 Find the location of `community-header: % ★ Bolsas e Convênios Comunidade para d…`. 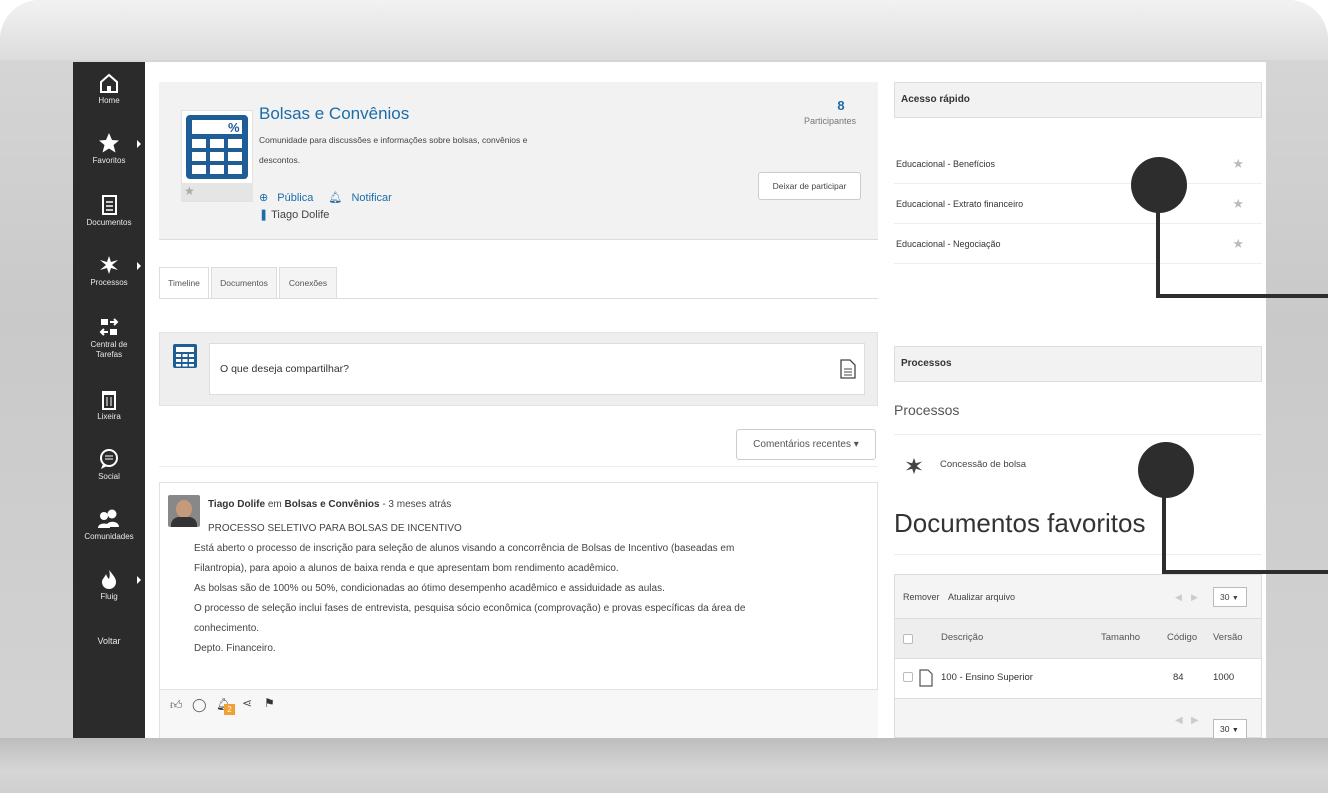

community-header: % ★ Bolsas e Convênios Comunidade para d… is located at coordinates (518, 161).